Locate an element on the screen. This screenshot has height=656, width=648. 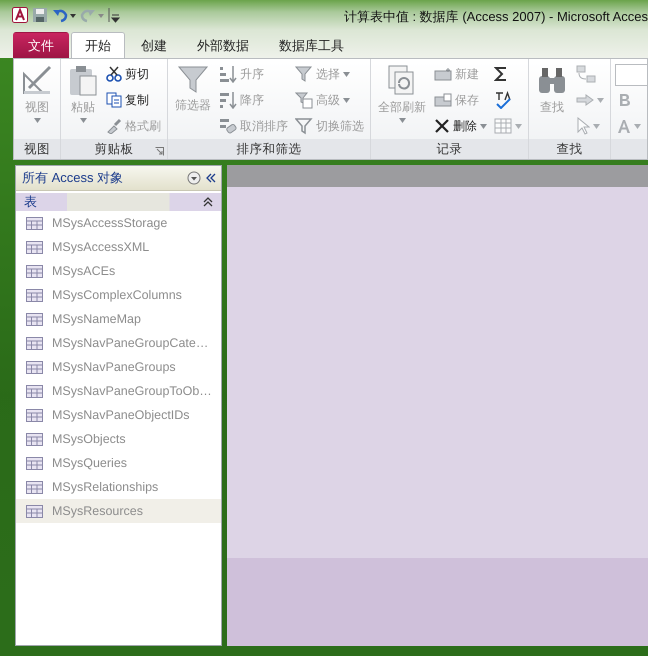
dropdown-icon is located at coordinates (194, 178).